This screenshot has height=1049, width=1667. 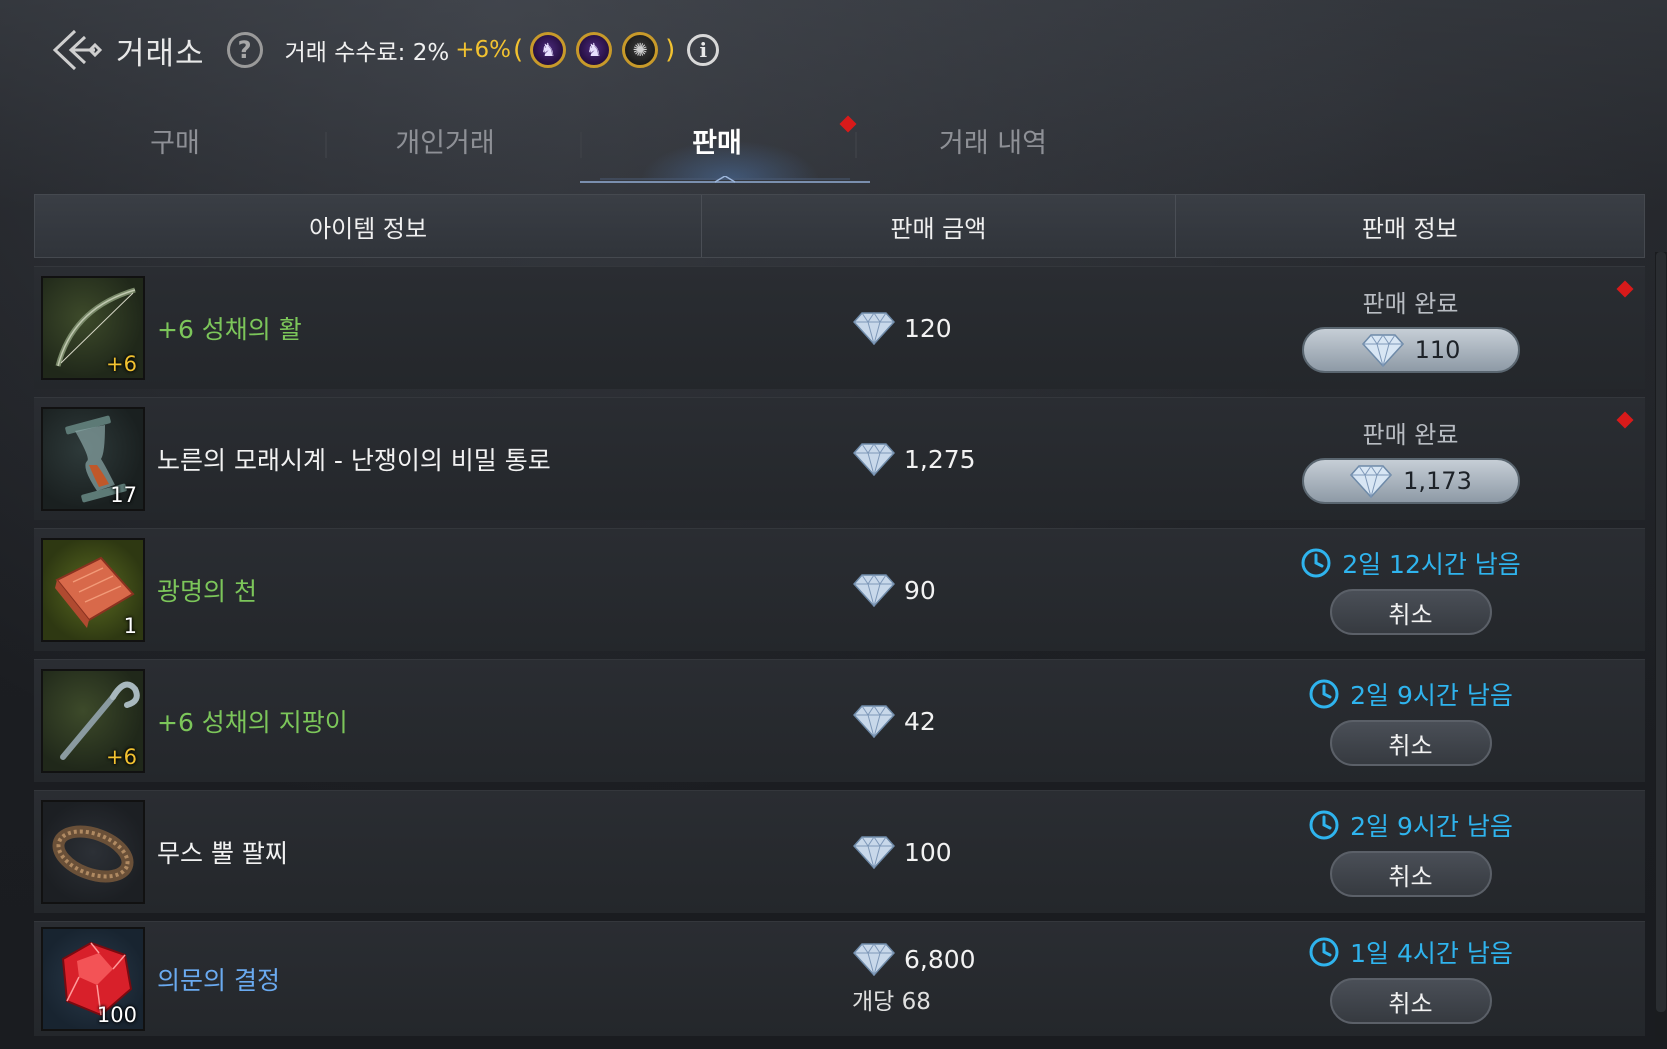 I want to click on item-quantity: 100, so click(x=116, y=1015).